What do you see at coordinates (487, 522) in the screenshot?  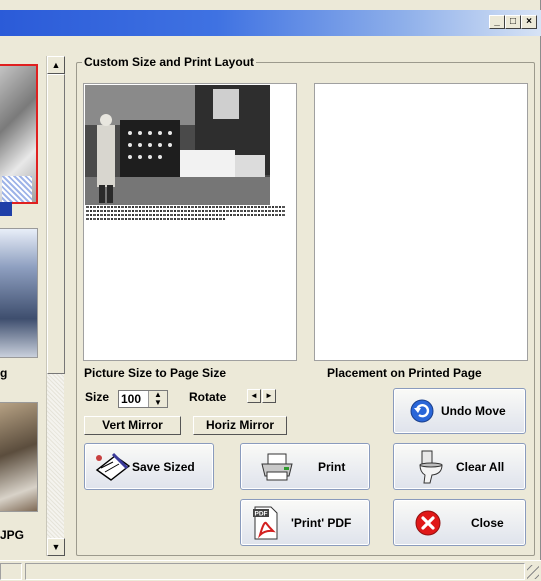 I see `close-label: Close` at bounding box center [487, 522].